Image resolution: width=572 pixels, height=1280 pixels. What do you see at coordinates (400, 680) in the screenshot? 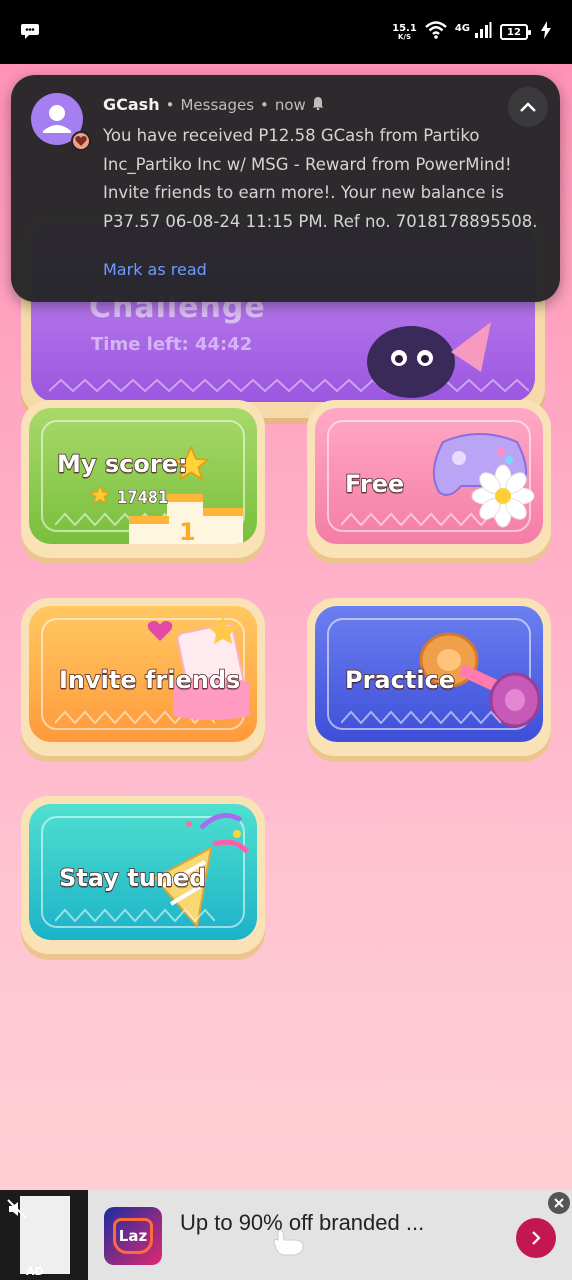
I see `practice-label: Practice` at bounding box center [400, 680].